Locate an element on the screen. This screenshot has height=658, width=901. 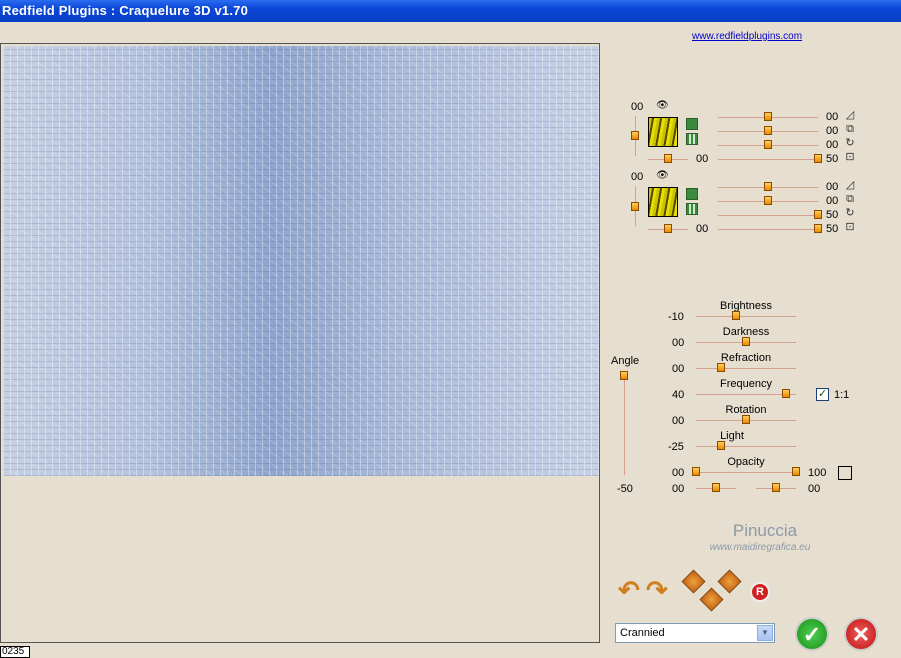
layer1-vertical-thumb is located at coordinates (635, 135).